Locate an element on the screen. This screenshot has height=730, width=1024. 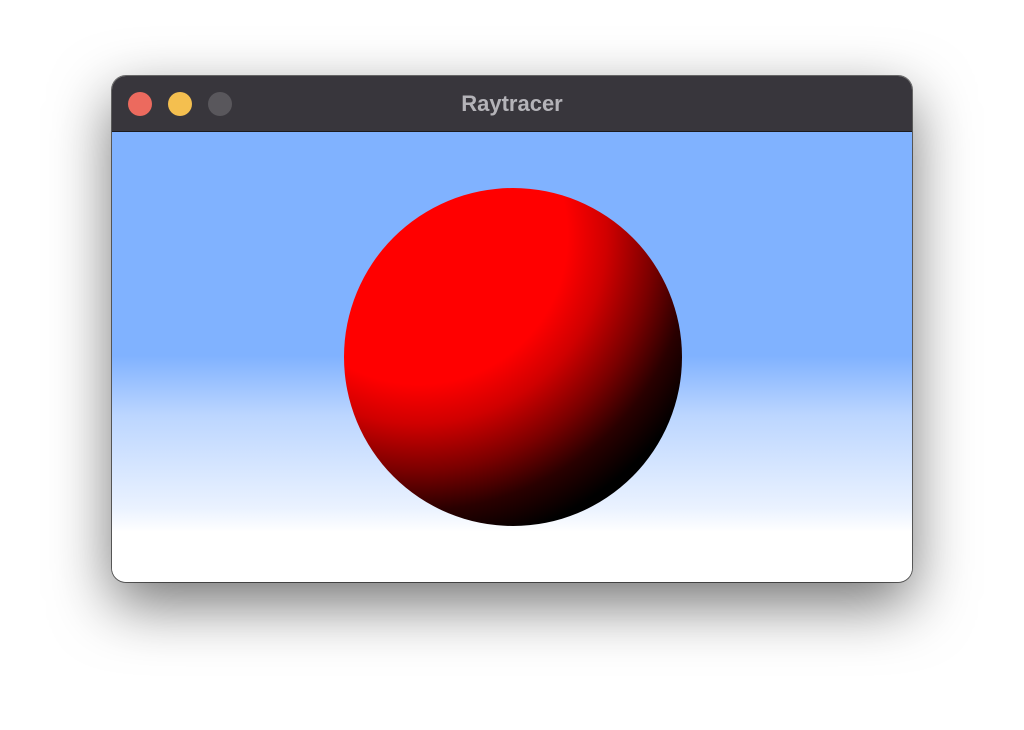
window-title: Raytracer is located at coordinates (512, 103).